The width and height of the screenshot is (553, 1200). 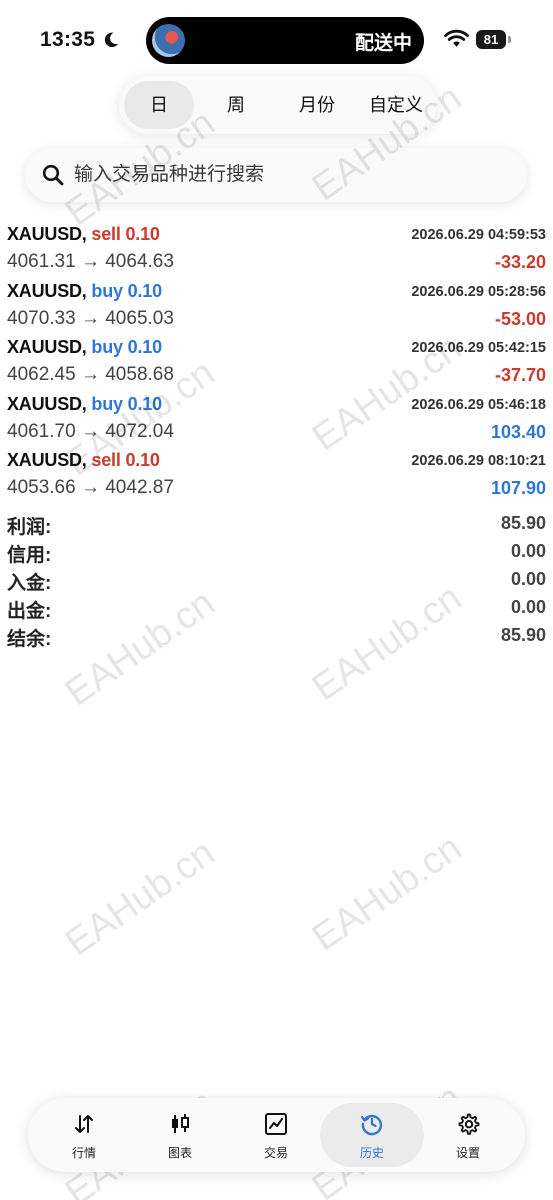 I want to click on trade-profit: -37.70, so click(x=520, y=375).